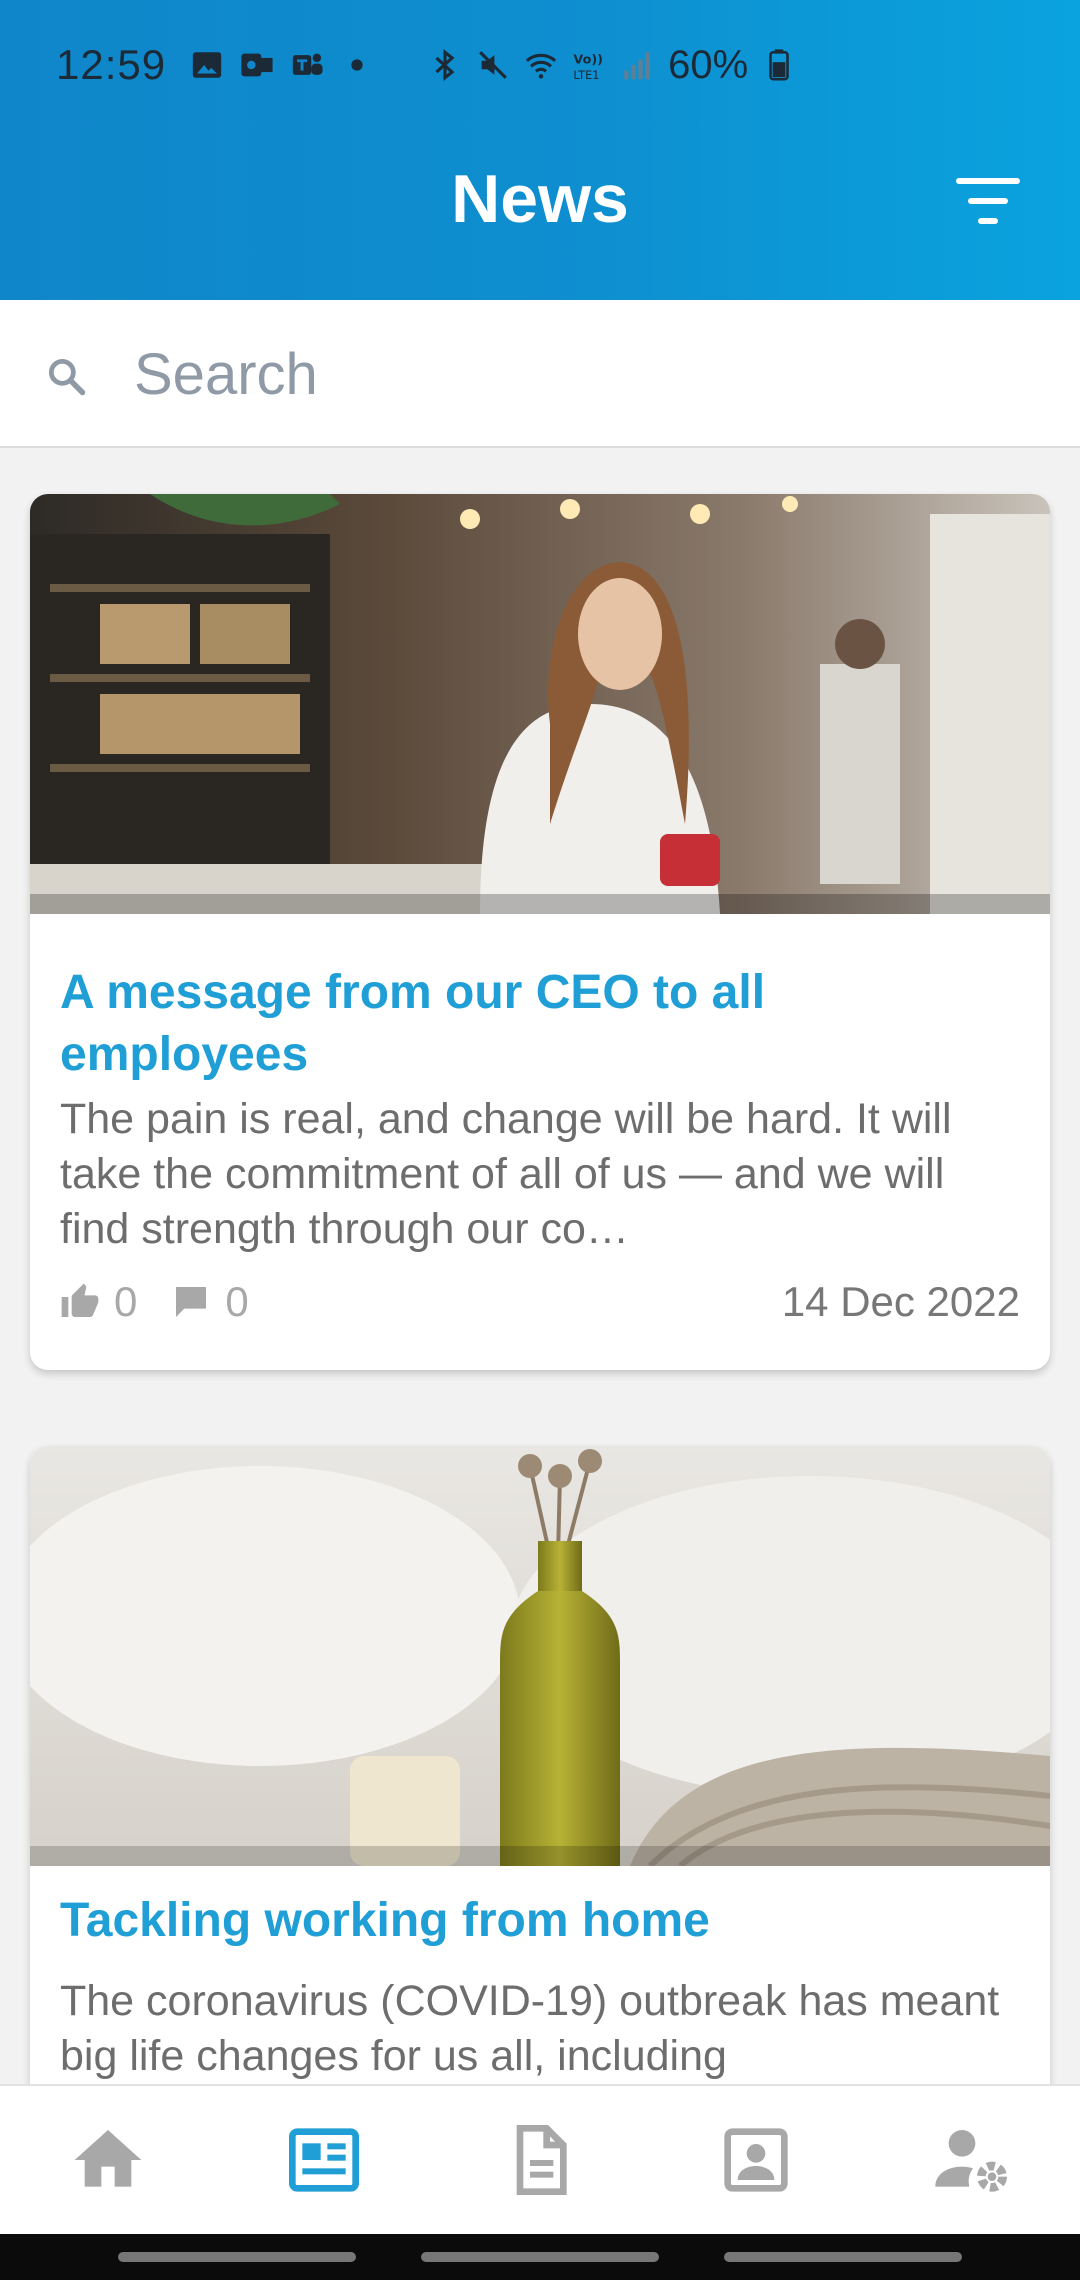  I want to click on comment-count: 0, so click(237, 1301).